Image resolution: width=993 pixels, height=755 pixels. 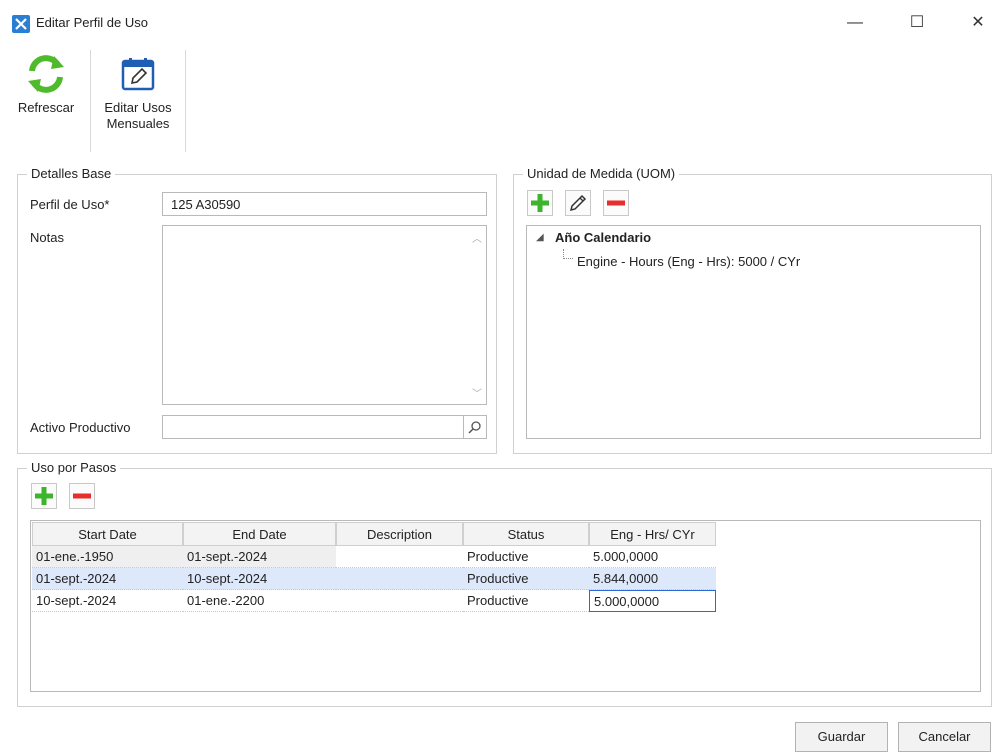 I want to click on column-header-description: Description, so click(x=399, y=534).